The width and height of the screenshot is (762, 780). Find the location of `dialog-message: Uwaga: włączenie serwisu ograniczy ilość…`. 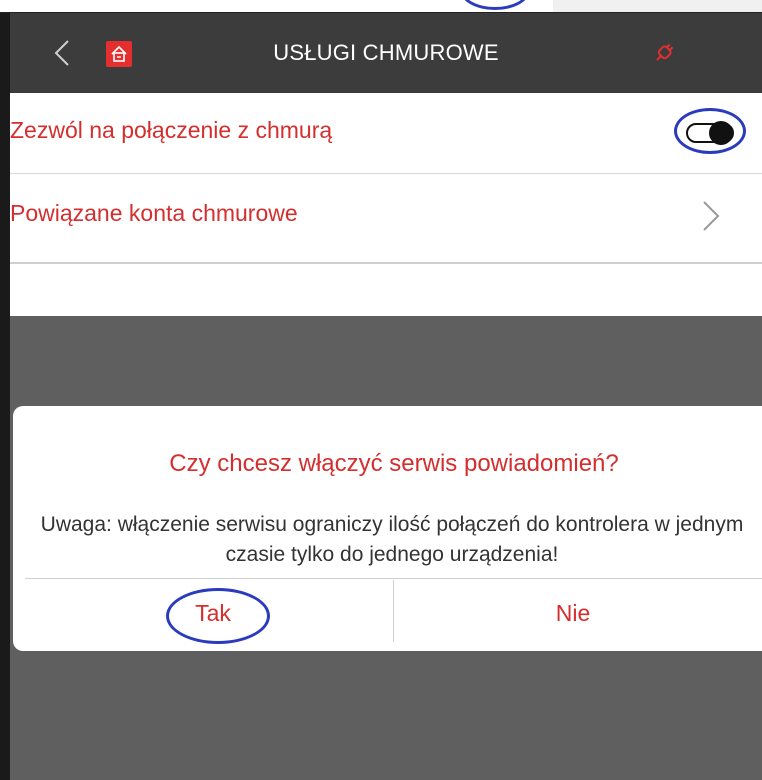

dialog-message: Uwaga: włączenie serwisu ograniczy ilość… is located at coordinates (392, 539).